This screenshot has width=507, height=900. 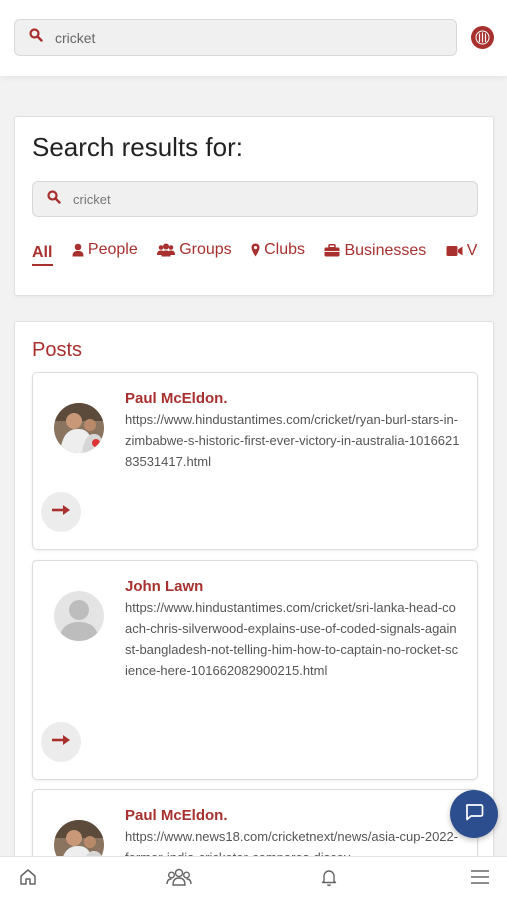 I want to click on tab-clubs-label: Clubs, so click(x=285, y=249).